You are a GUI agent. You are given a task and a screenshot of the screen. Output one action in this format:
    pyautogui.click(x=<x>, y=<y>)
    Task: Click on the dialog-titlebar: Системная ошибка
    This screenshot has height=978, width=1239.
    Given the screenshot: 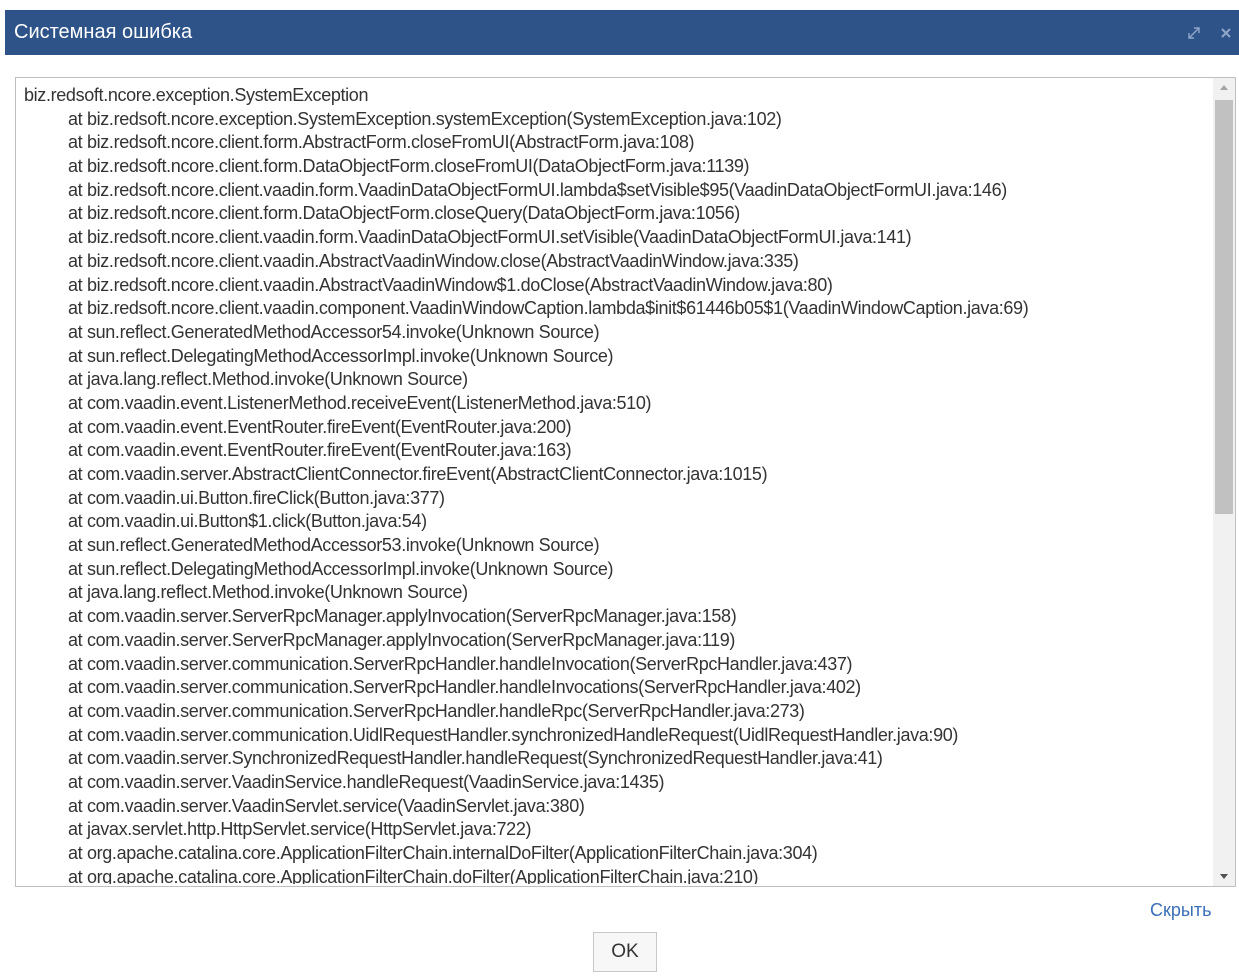 What is the action you would take?
    pyautogui.click(x=622, y=32)
    